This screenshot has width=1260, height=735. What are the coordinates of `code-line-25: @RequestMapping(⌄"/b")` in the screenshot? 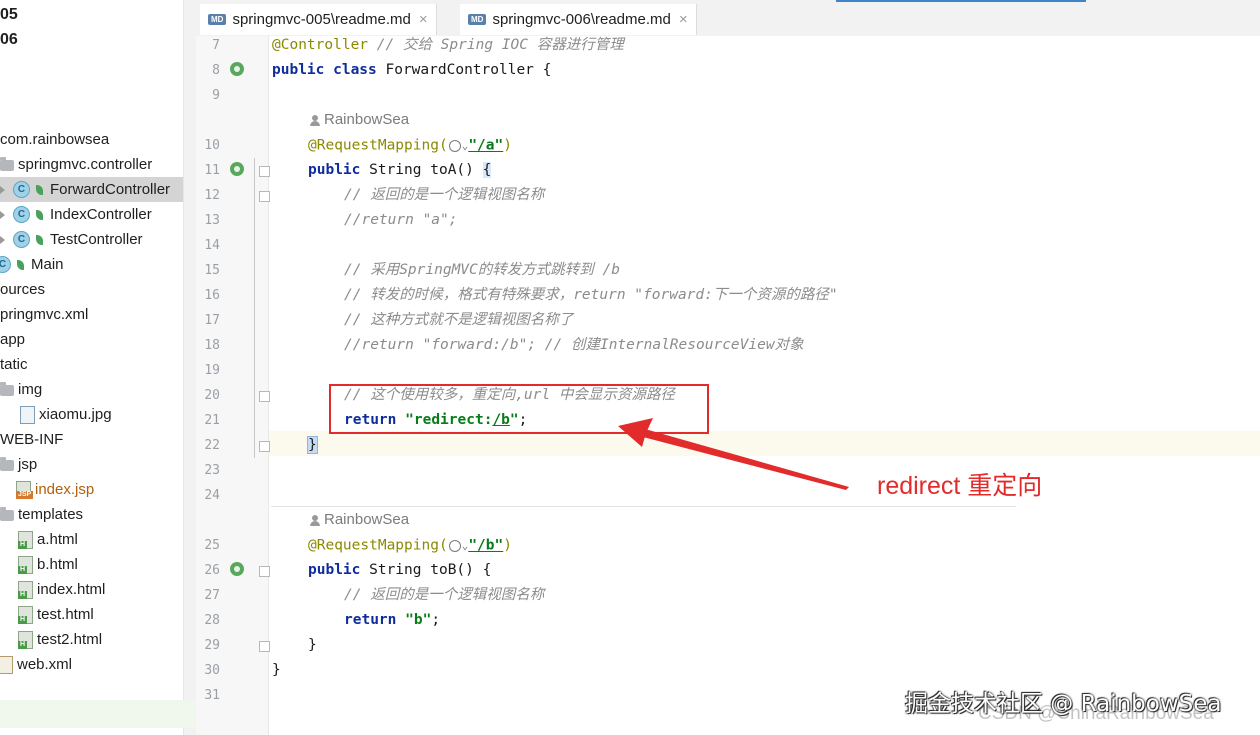 It's located at (410, 545).